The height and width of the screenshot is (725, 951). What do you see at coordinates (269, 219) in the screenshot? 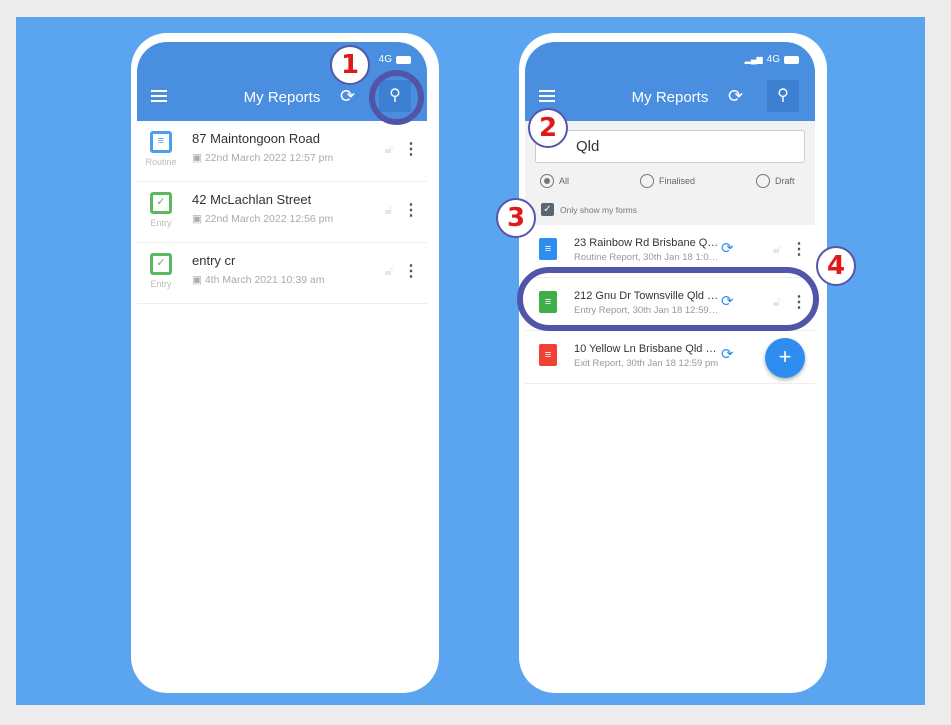
I see `date-text: 22nd March 2022 12:56 pm` at bounding box center [269, 219].